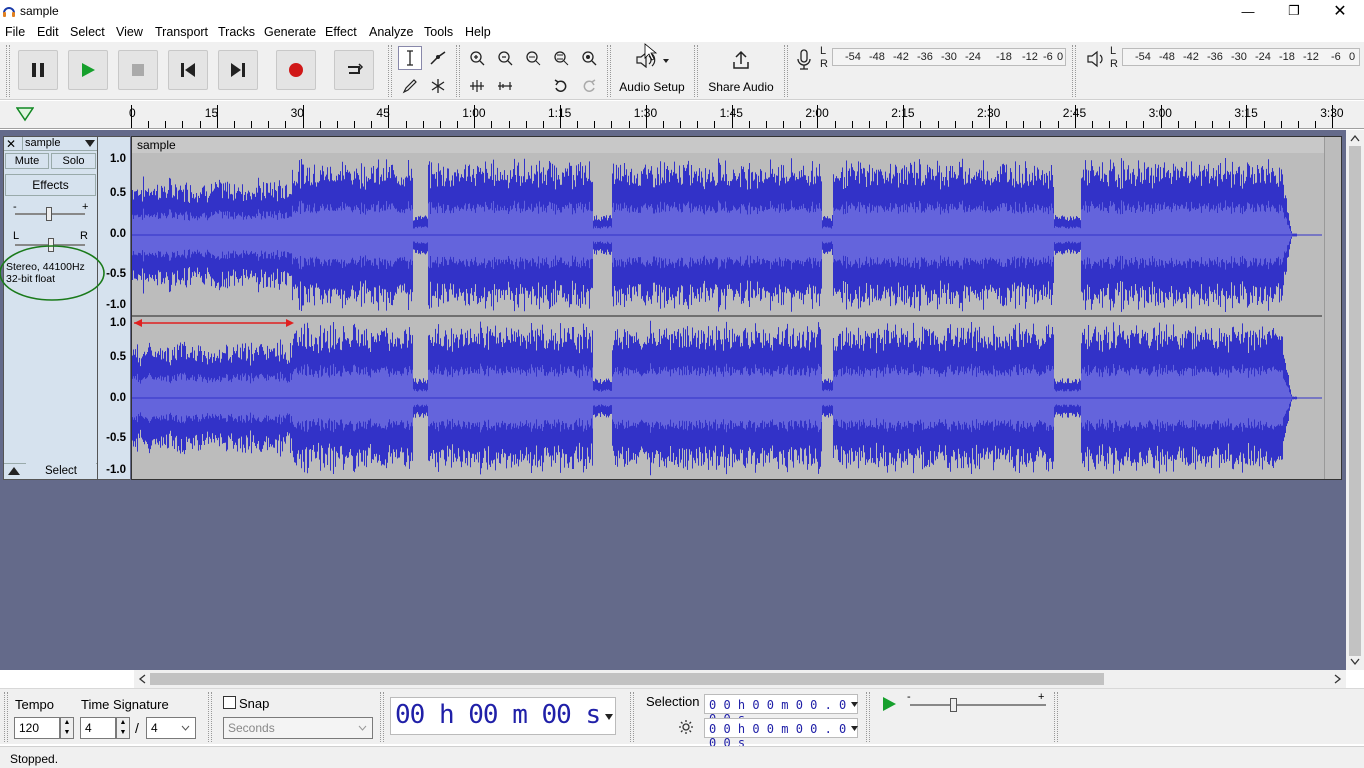 The width and height of the screenshot is (1364, 768). What do you see at coordinates (1030, 57) in the screenshot?
I see `meter-tick: -12` at bounding box center [1030, 57].